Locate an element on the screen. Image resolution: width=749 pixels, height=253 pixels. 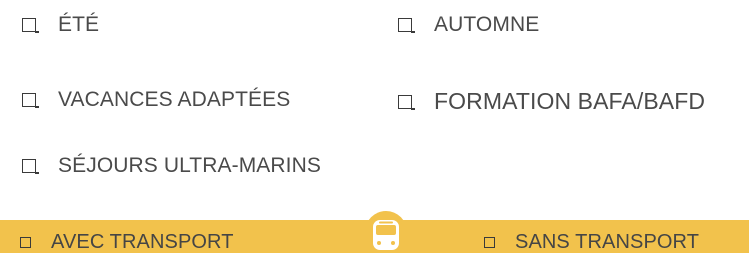
checkbox-label-ete: ÉTÉ is located at coordinates (79, 24).